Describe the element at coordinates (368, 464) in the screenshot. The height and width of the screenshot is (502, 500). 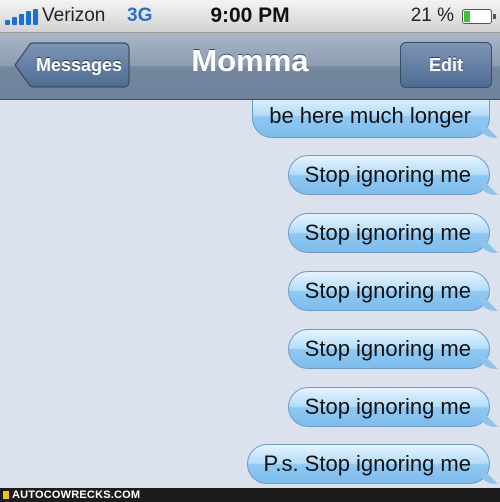
I see `message-bubble: P.s. Stop ignoring me` at that location.